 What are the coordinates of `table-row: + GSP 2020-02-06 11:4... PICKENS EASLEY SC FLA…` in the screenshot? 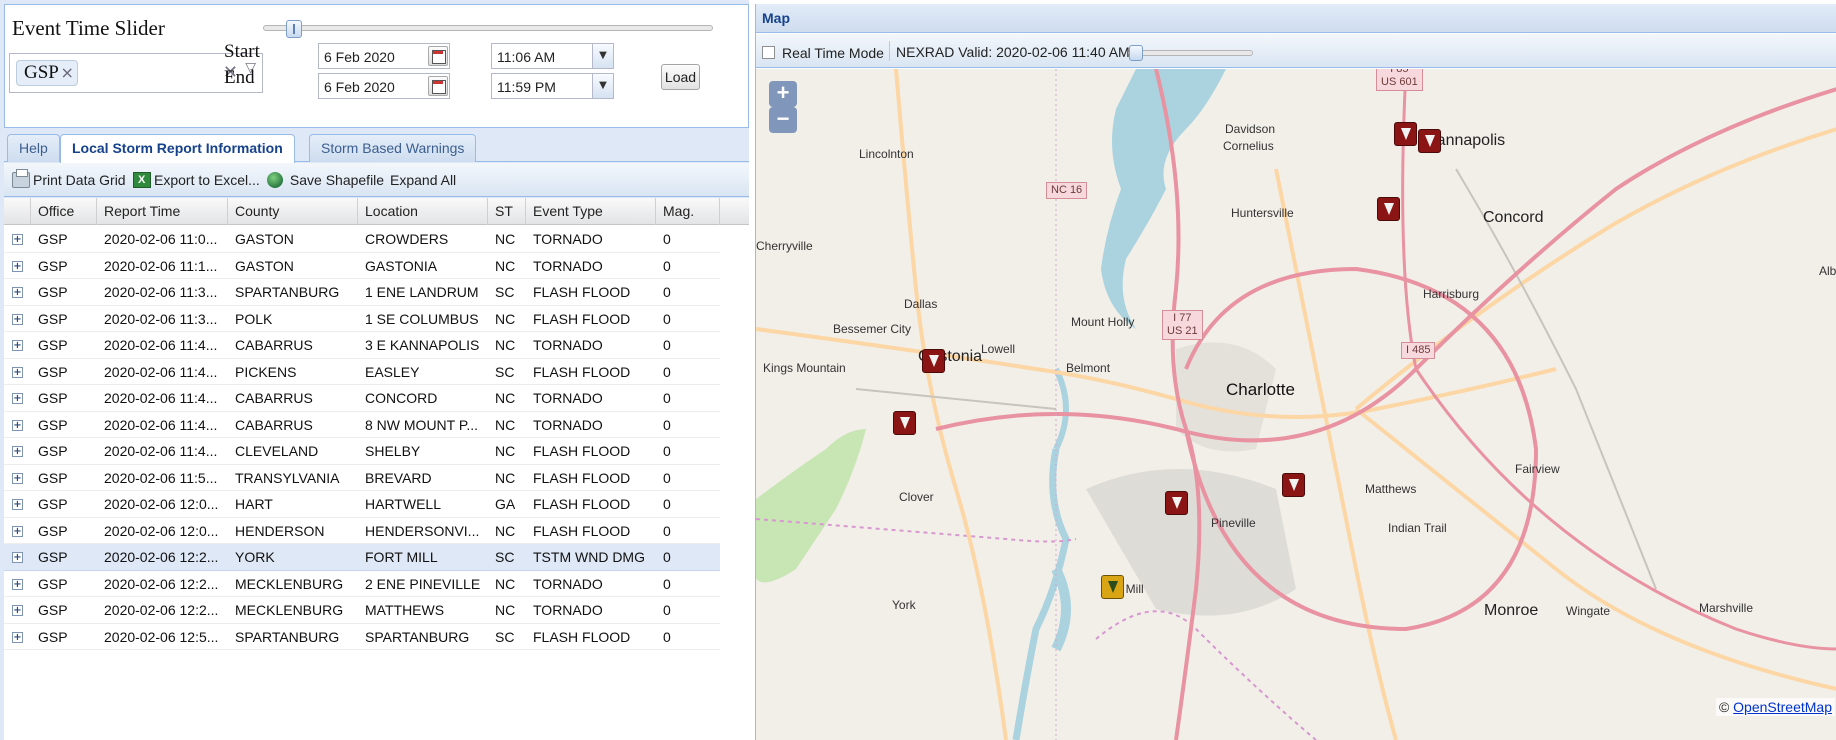 It's located at (362, 371).